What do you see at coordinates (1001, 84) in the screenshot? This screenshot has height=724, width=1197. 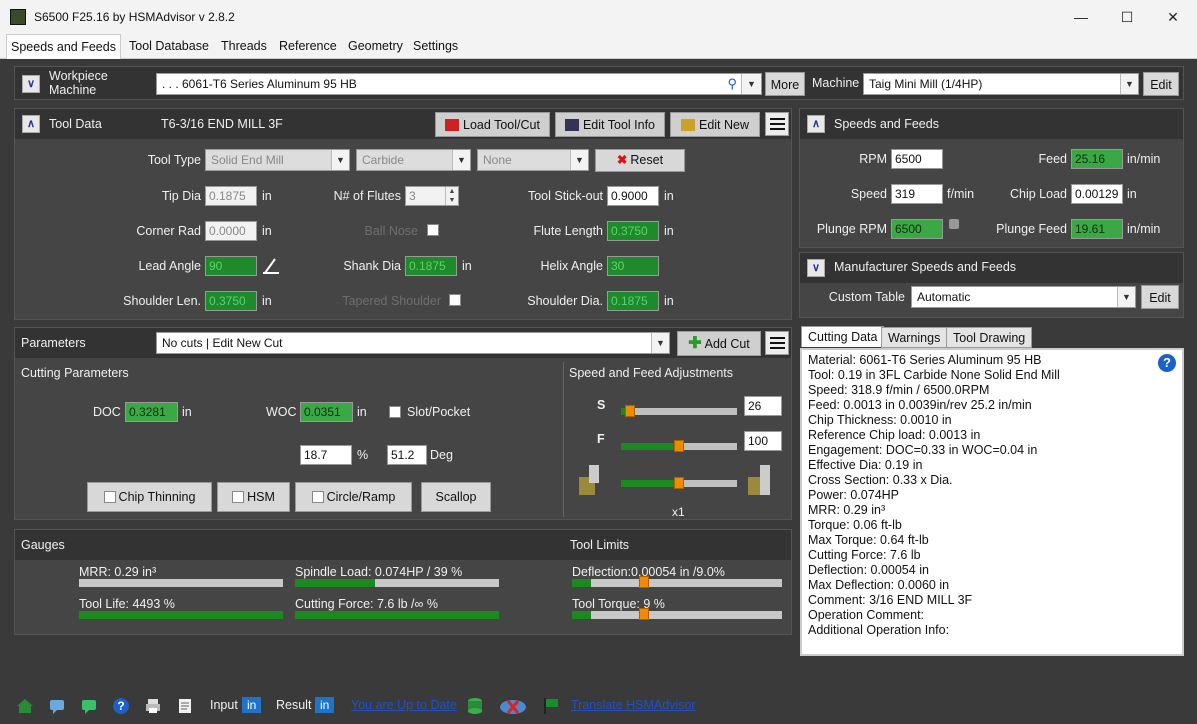 I see `machine-select: Taig Mini Mill (1/4HP) ▼` at bounding box center [1001, 84].